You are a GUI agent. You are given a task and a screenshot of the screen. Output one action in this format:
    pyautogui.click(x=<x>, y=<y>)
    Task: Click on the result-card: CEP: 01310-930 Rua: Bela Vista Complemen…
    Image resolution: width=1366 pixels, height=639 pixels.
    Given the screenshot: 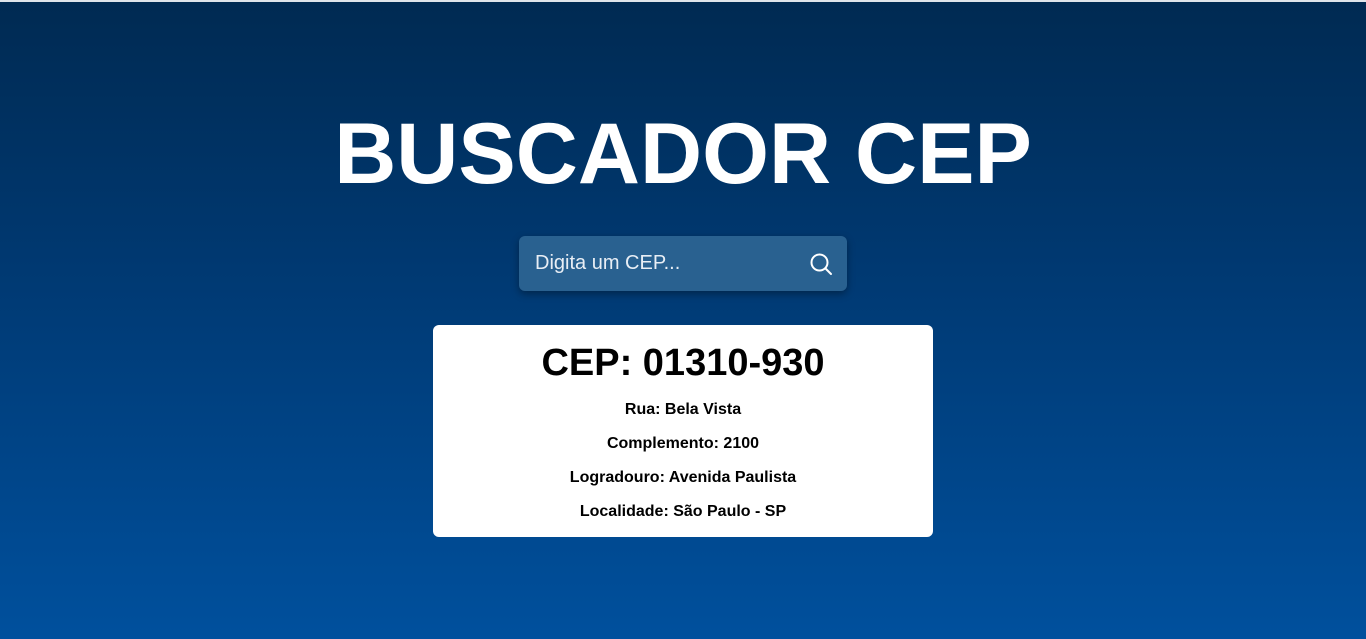 What is the action you would take?
    pyautogui.click(x=683, y=431)
    